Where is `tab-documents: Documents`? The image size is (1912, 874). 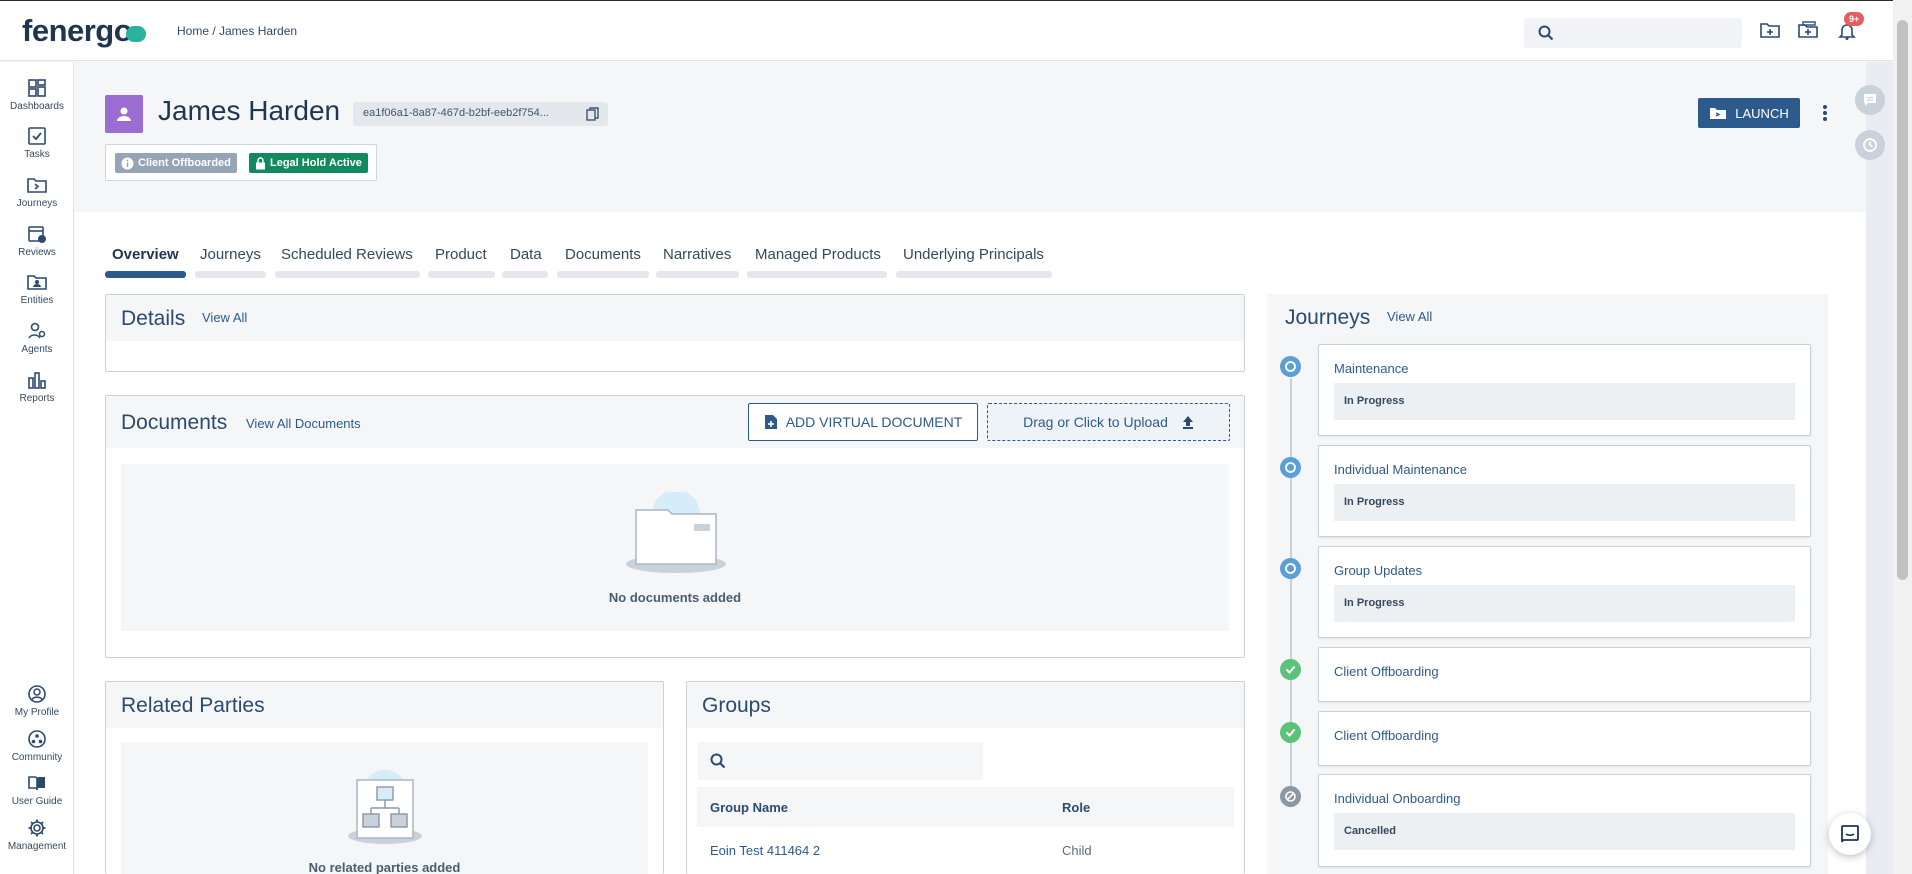 tab-documents: Documents is located at coordinates (603, 254).